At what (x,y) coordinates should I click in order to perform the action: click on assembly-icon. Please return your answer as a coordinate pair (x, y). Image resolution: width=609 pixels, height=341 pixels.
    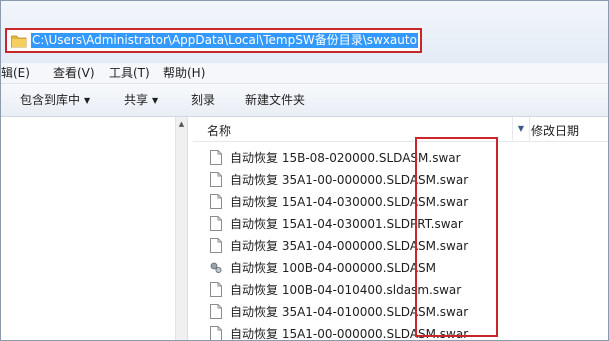
    Looking at the image, I should click on (216, 267).